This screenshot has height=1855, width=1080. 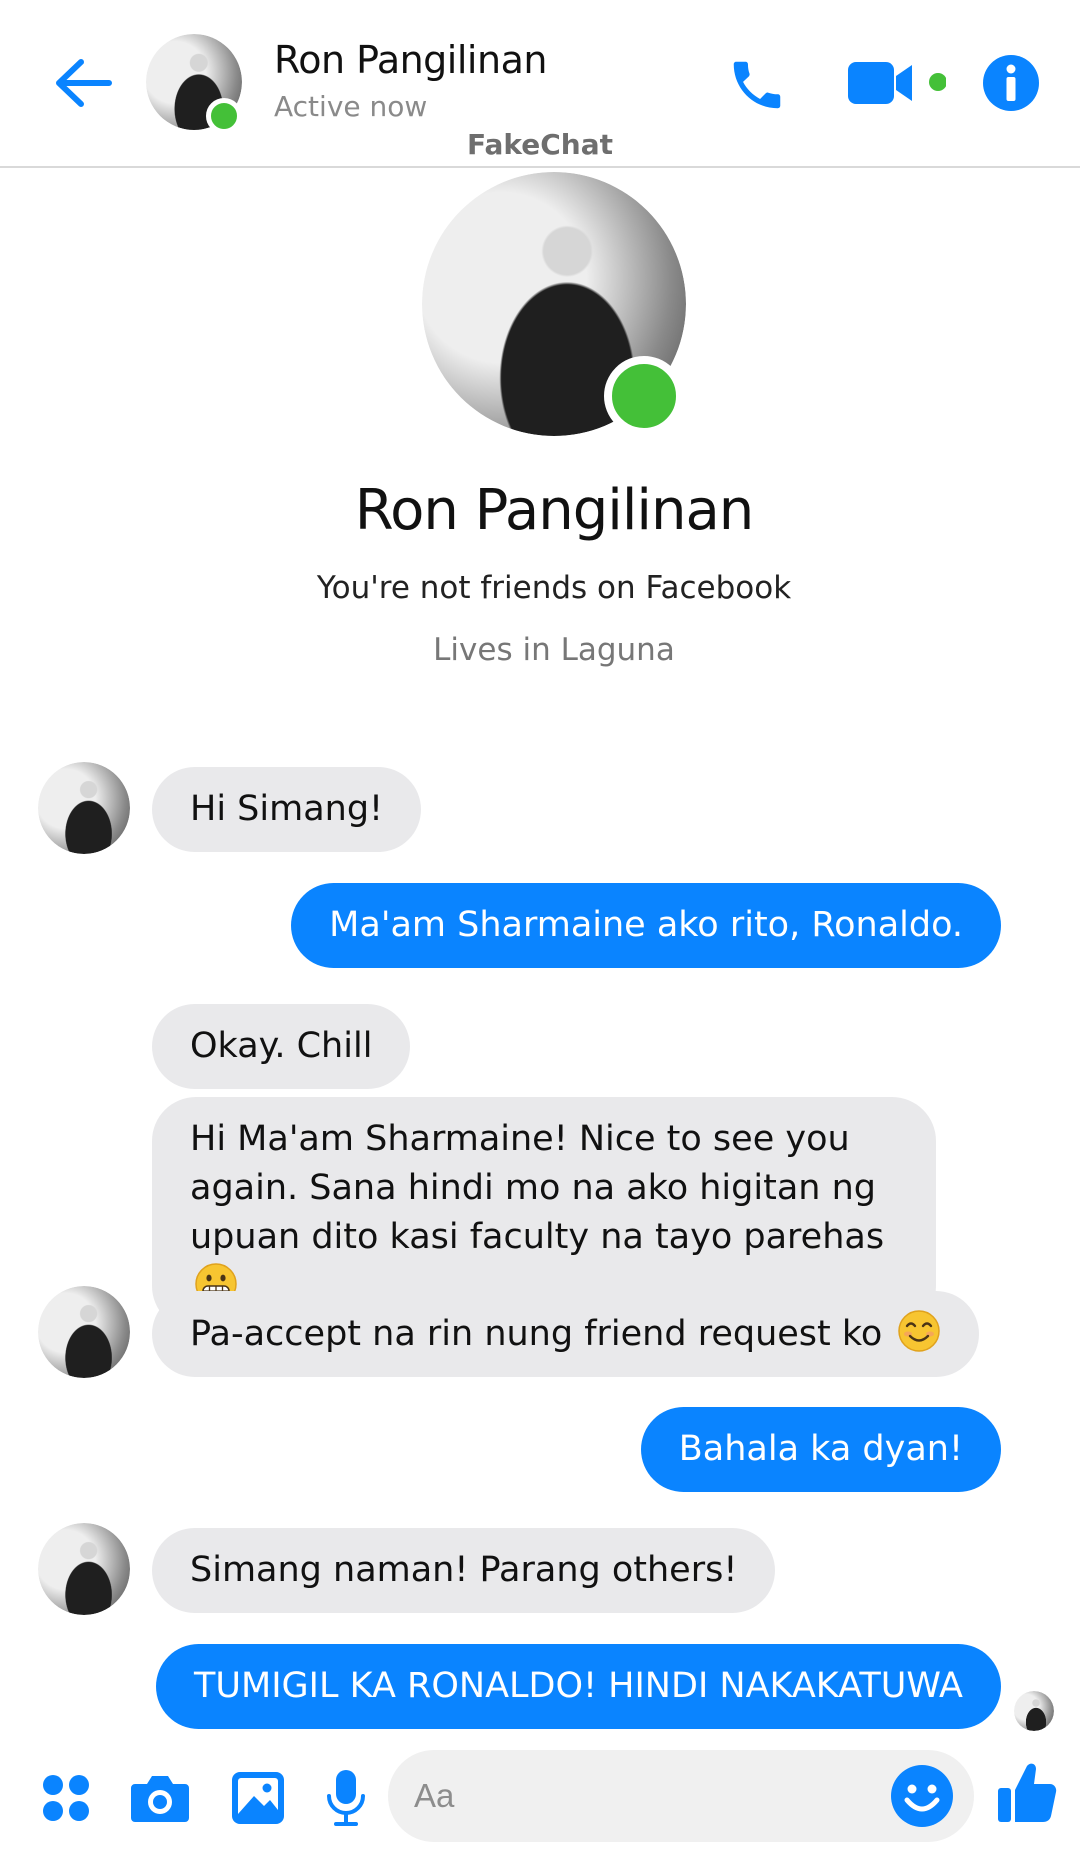 I want to click on thumbs-up-icon, so click(x=1027, y=1792).